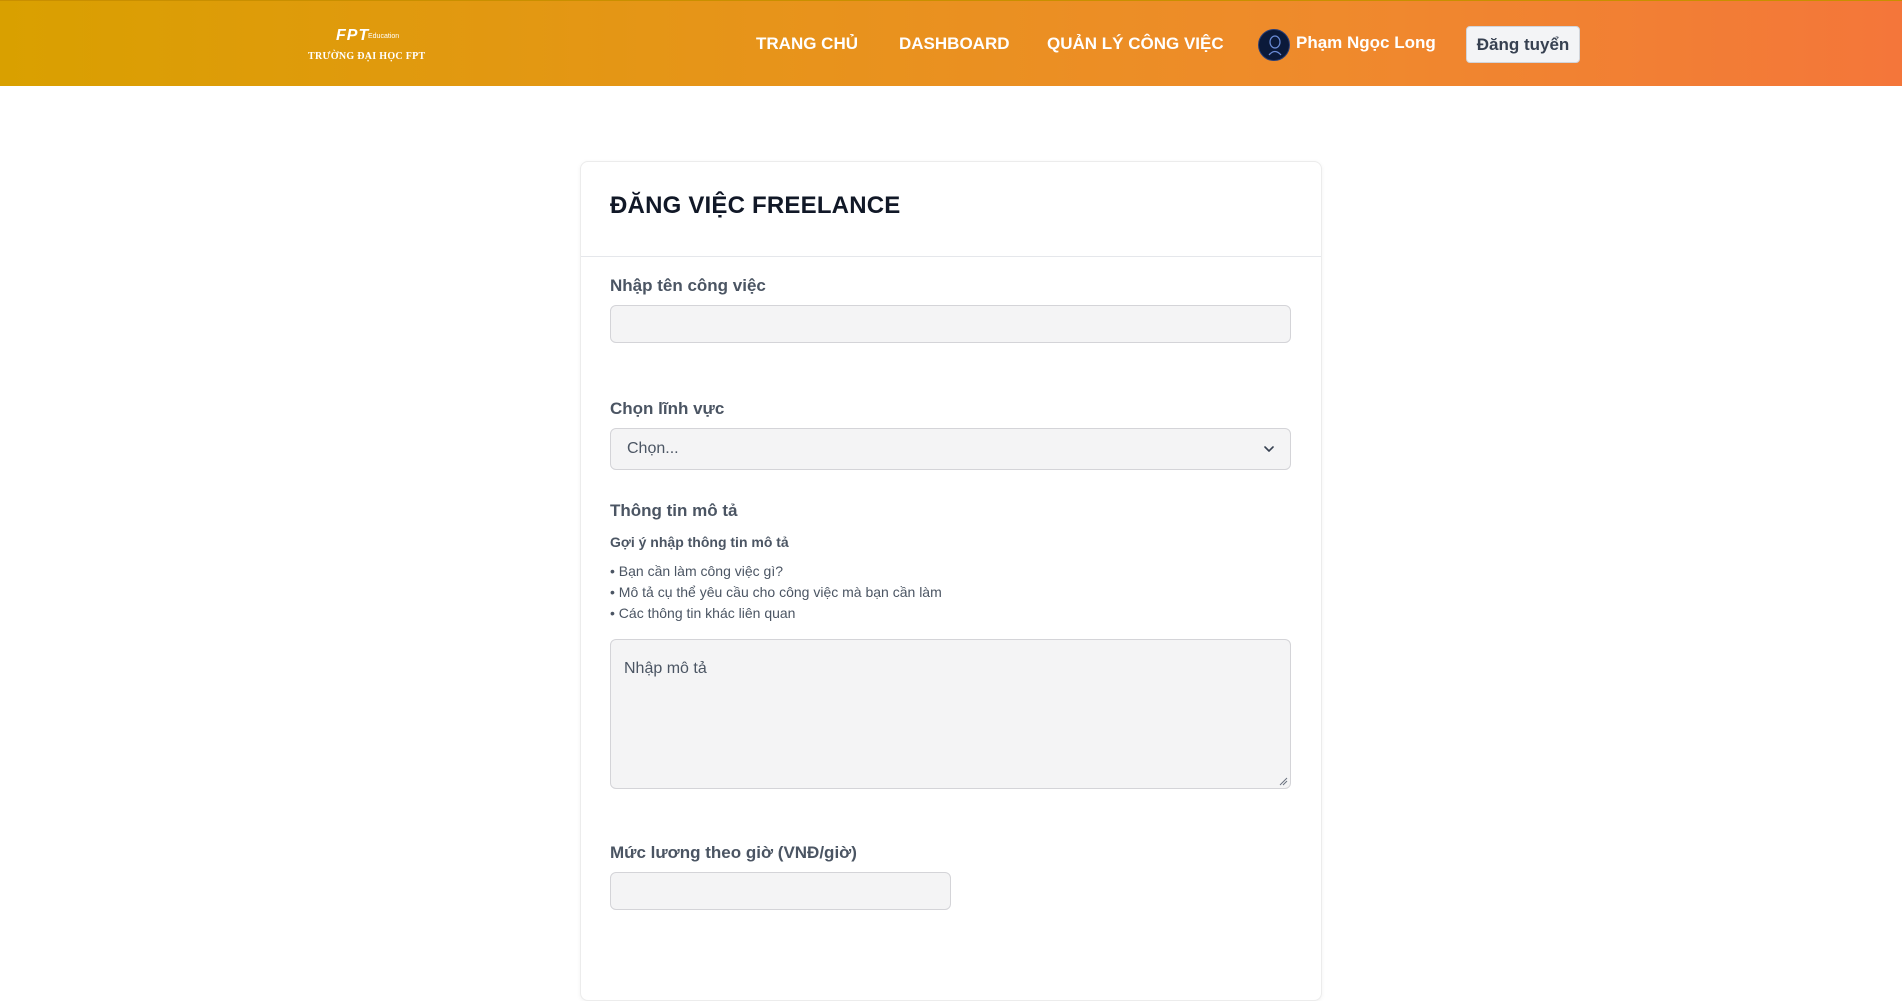 This screenshot has height=1001, width=1902. Describe the element at coordinates (950, 324) in the screenshot. I see `job-name-input` at that location.